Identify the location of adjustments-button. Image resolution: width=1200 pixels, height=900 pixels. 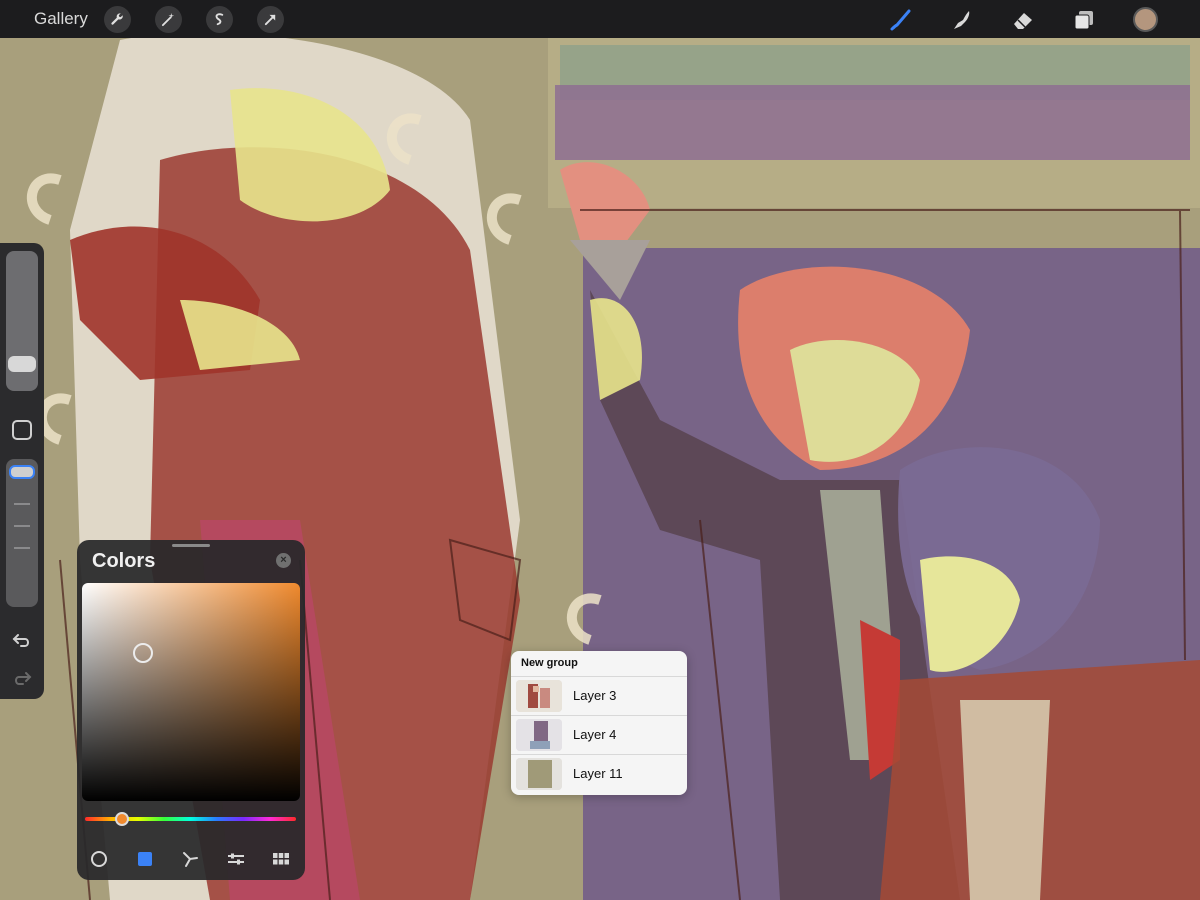
(168, 19).